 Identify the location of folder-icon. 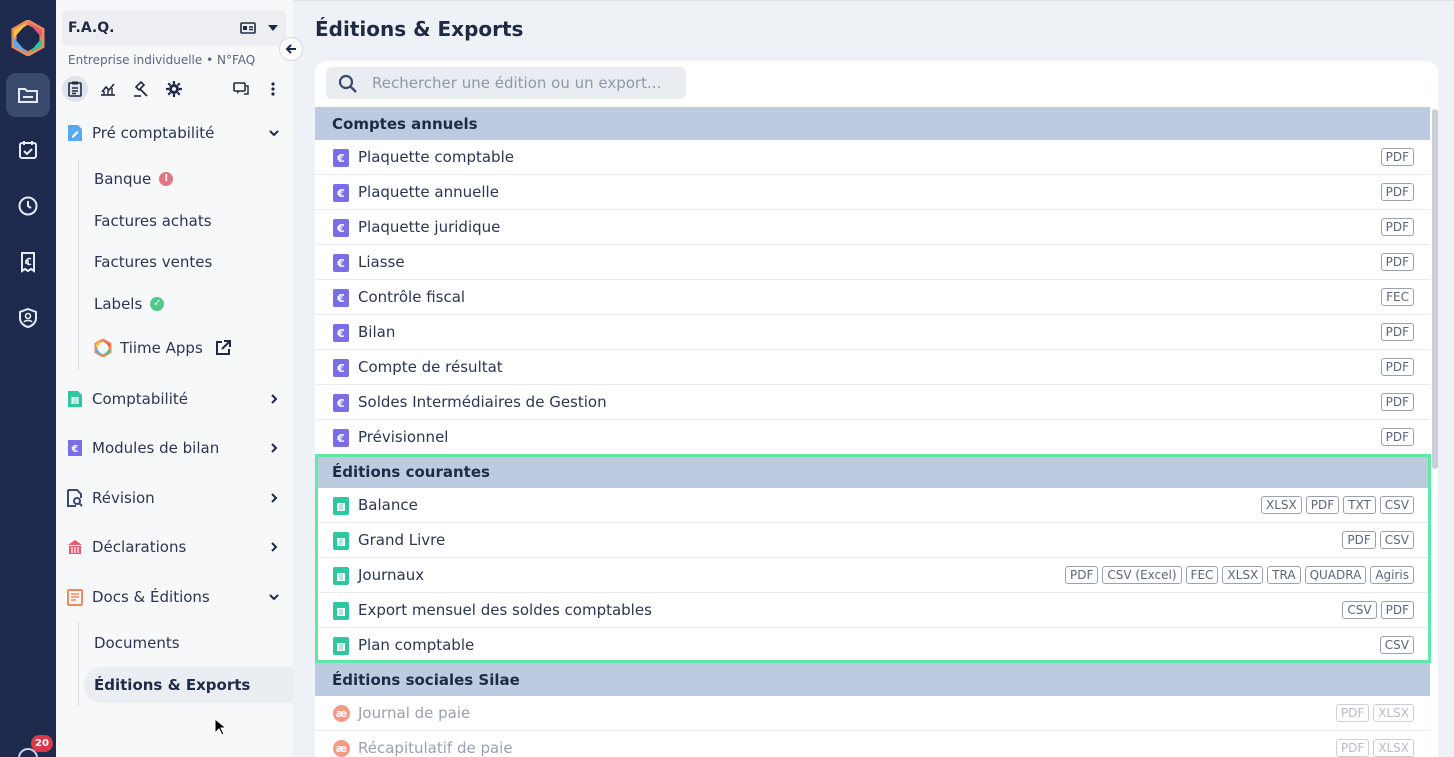
(28, 95).